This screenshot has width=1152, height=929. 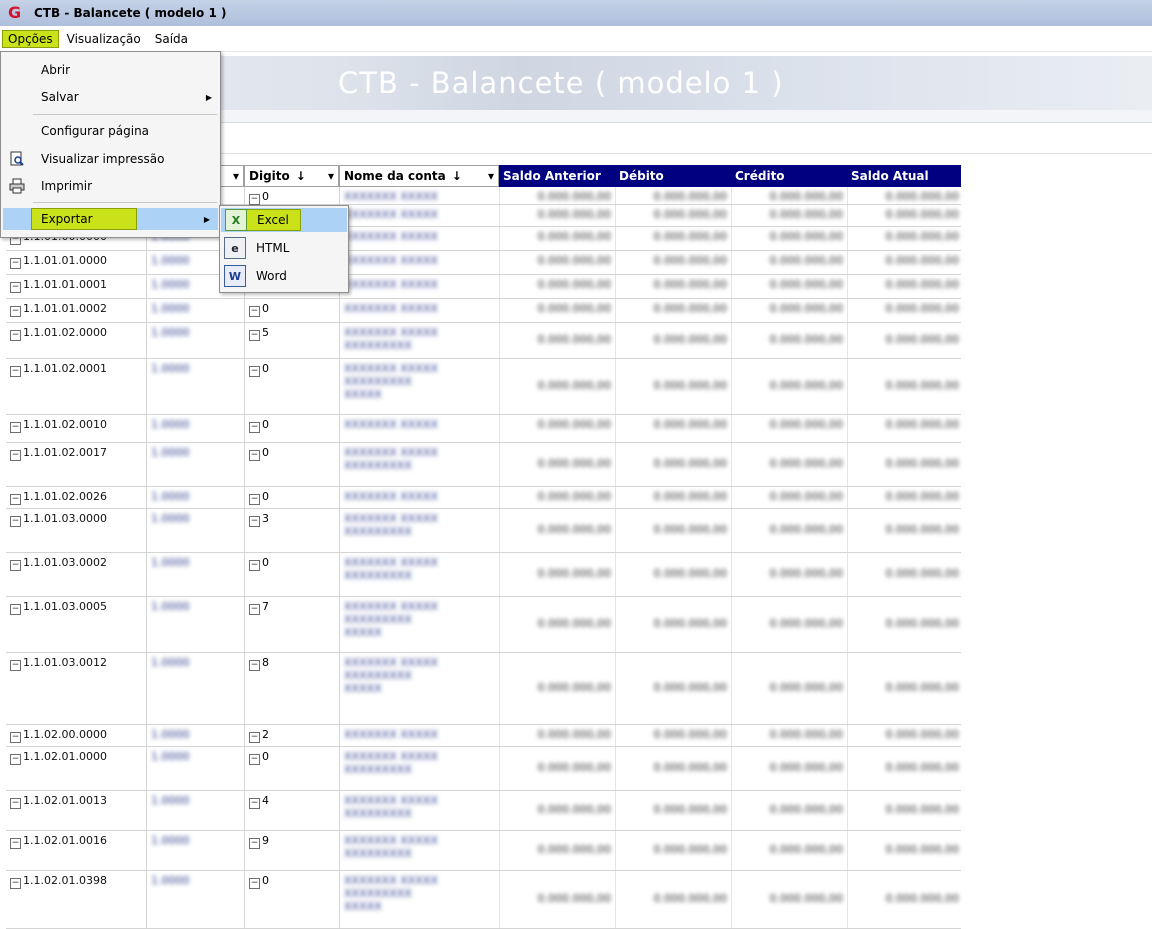 I want to click on menu-item-salvar: Salvar ▶, so click(x=110, y=97).